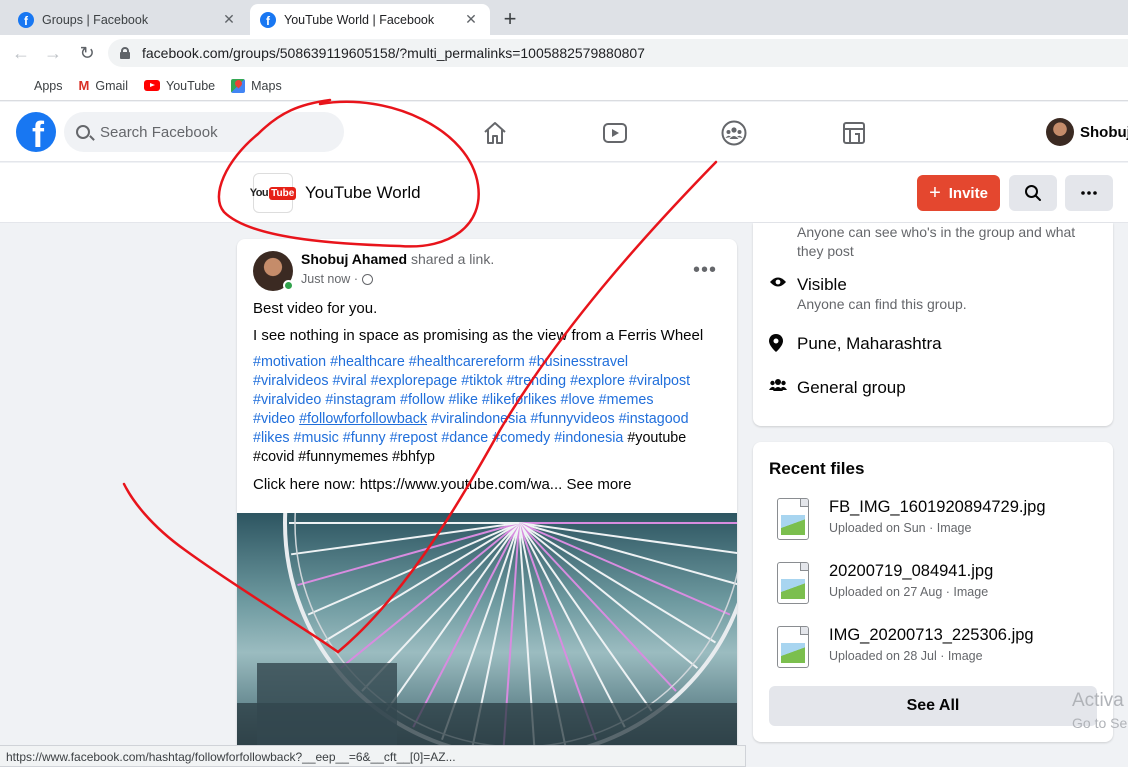 The image size is (1128, 767). I want to click on tab-youtube-world: f YouTube World | Facebook ✕, so click(370, 19).